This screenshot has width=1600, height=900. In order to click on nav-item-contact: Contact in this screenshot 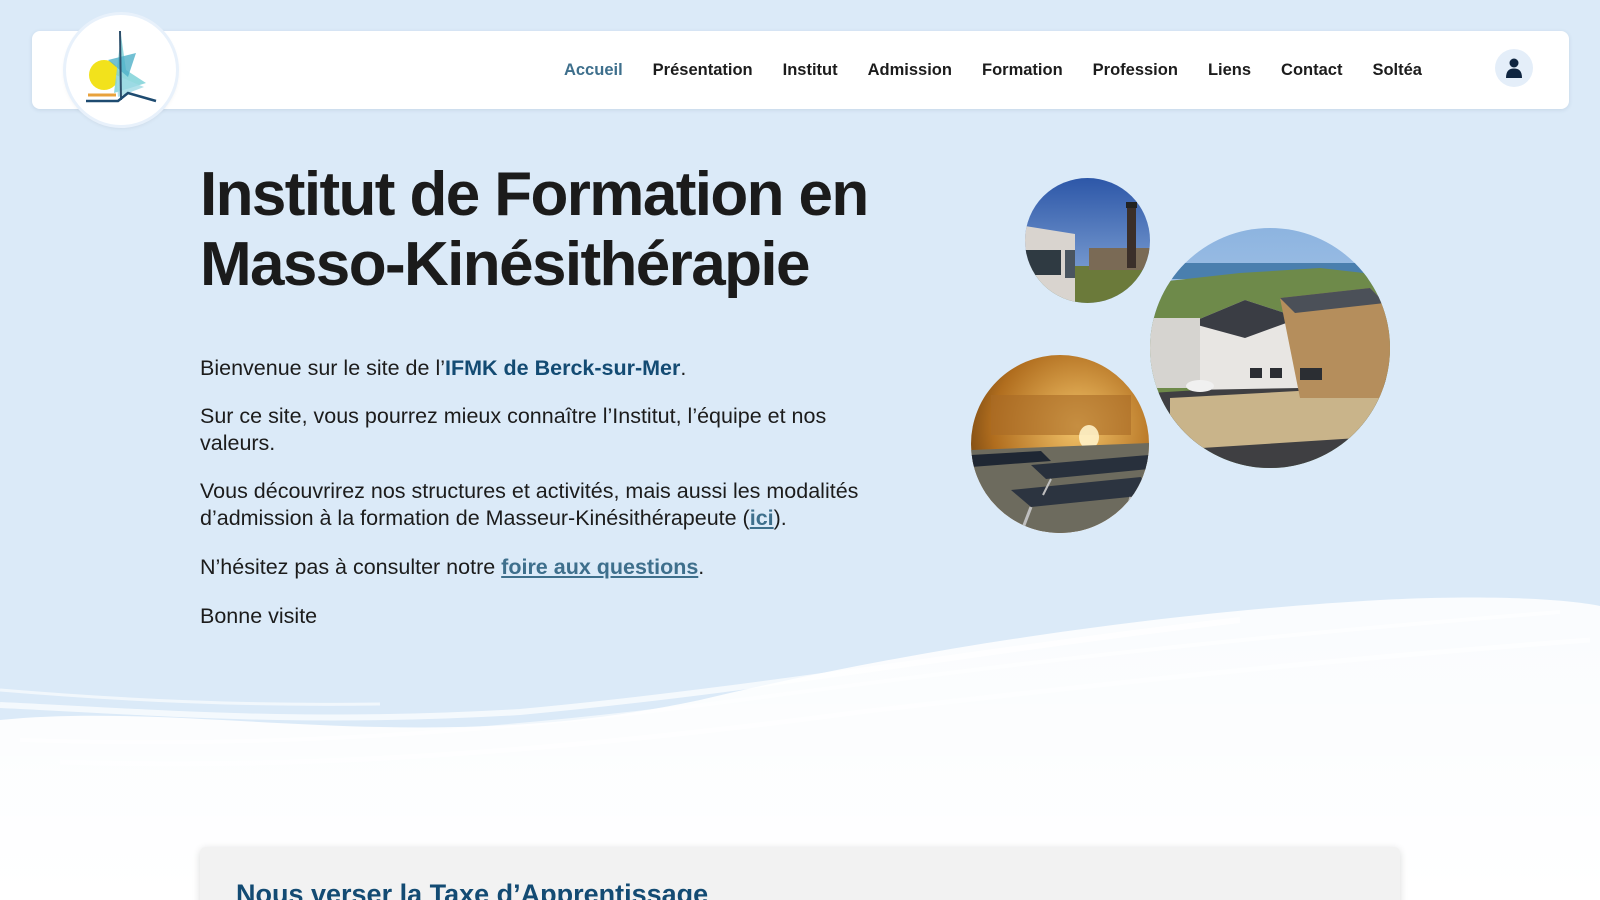, I will do `click(1311, 70)`.